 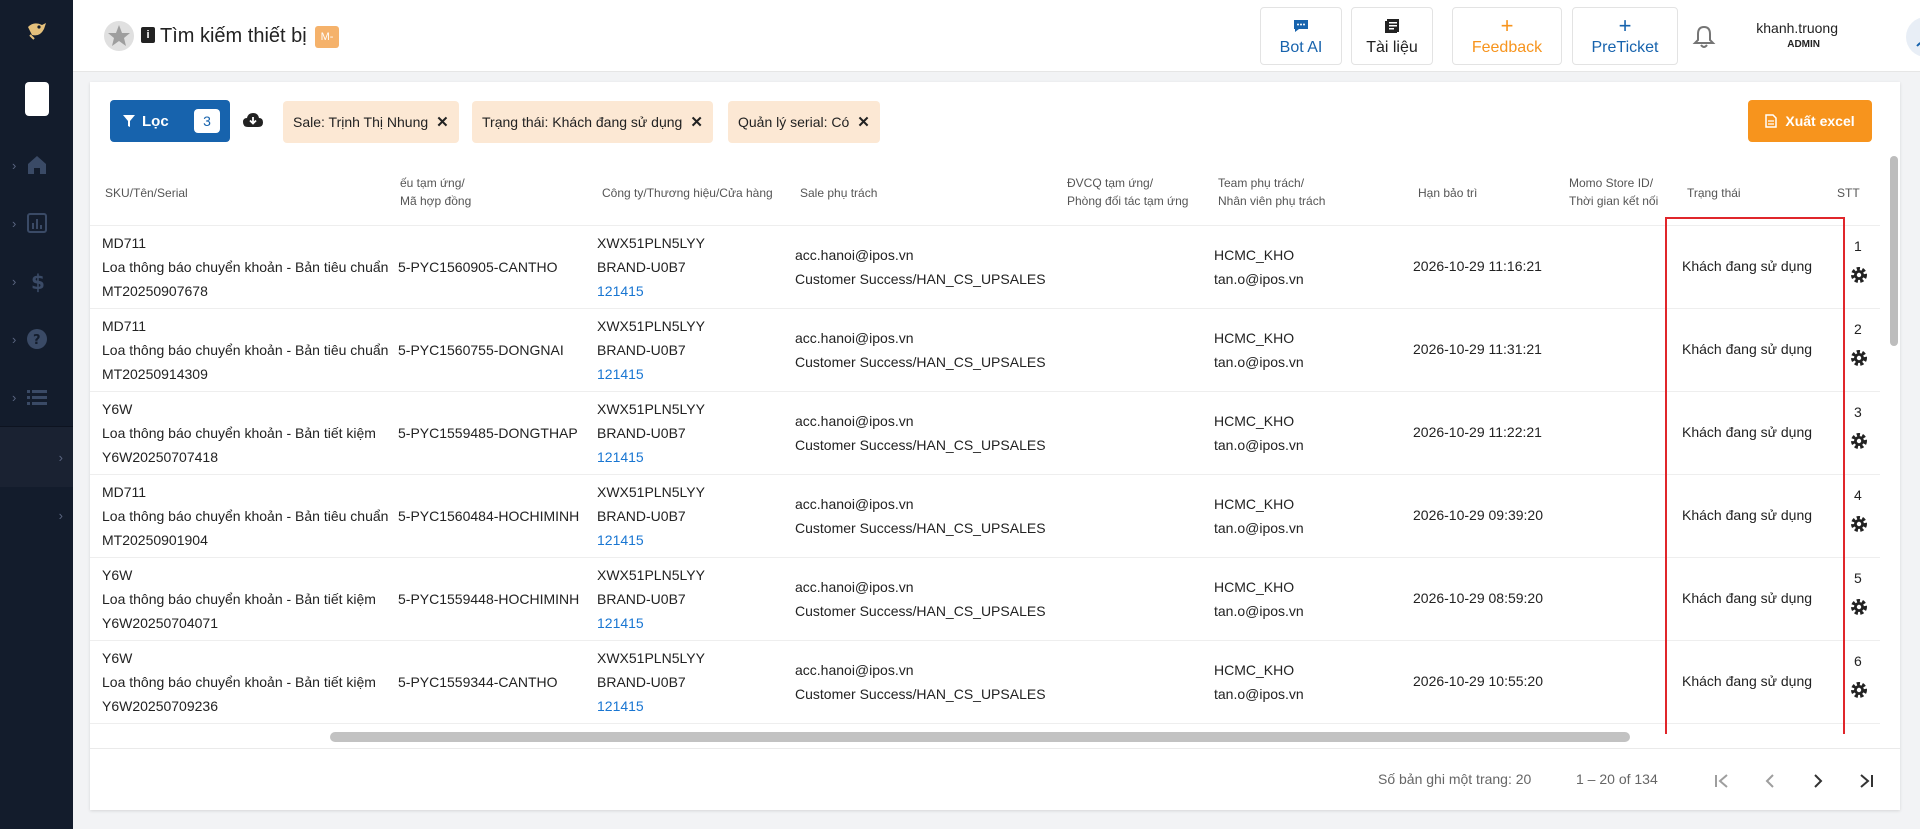 I want to click on user-info: khanh.truong ADMIN, so click(x=1788, y=35).